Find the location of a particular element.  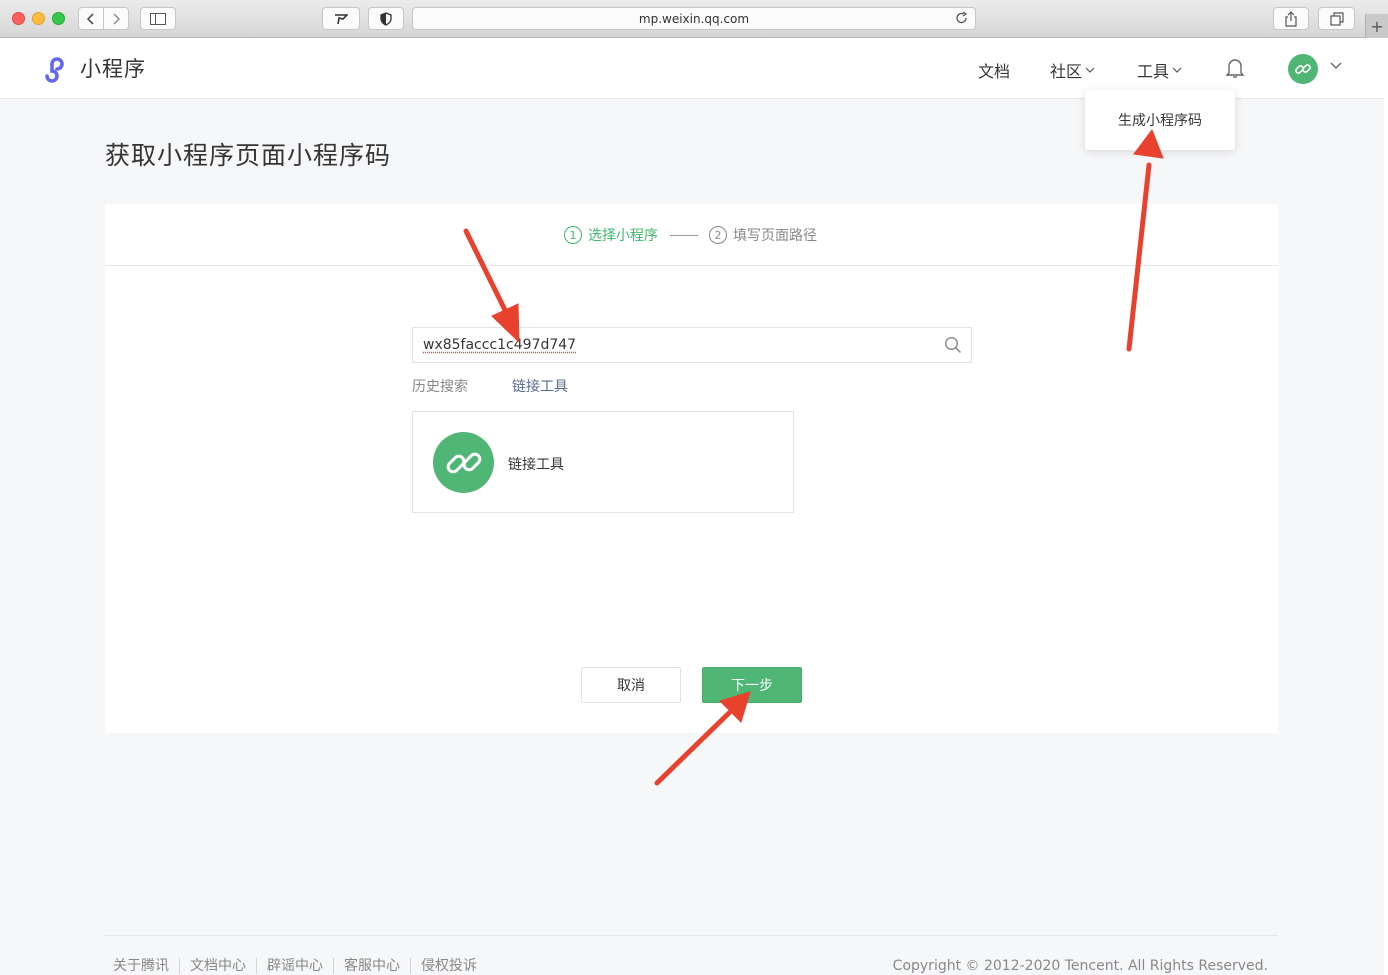

sidebar-toggle-button is located at coordinates (158, 18).